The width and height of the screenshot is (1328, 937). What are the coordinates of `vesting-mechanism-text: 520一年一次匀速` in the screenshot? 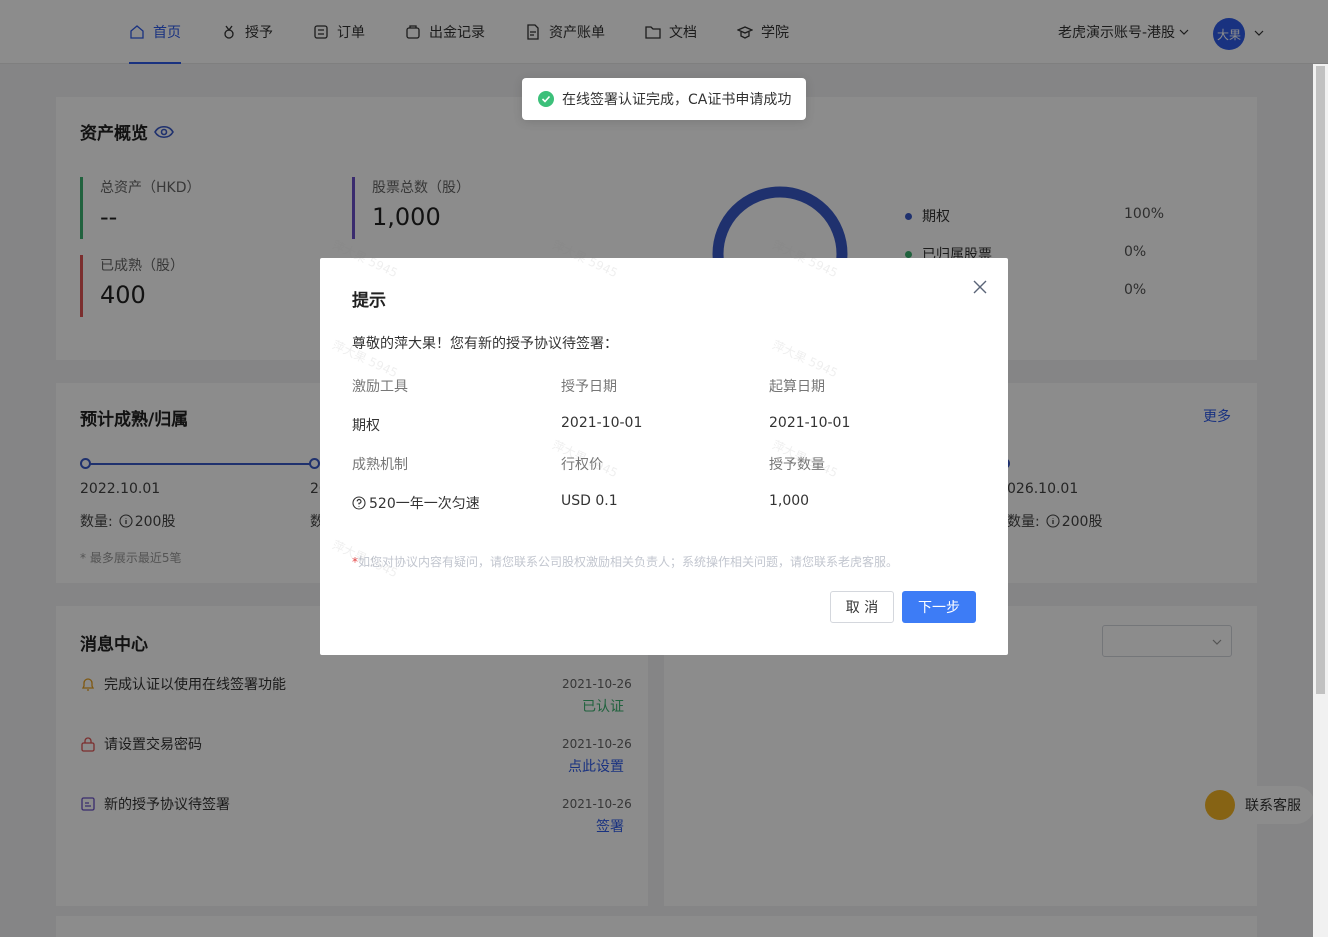 It's located at (424, 504).